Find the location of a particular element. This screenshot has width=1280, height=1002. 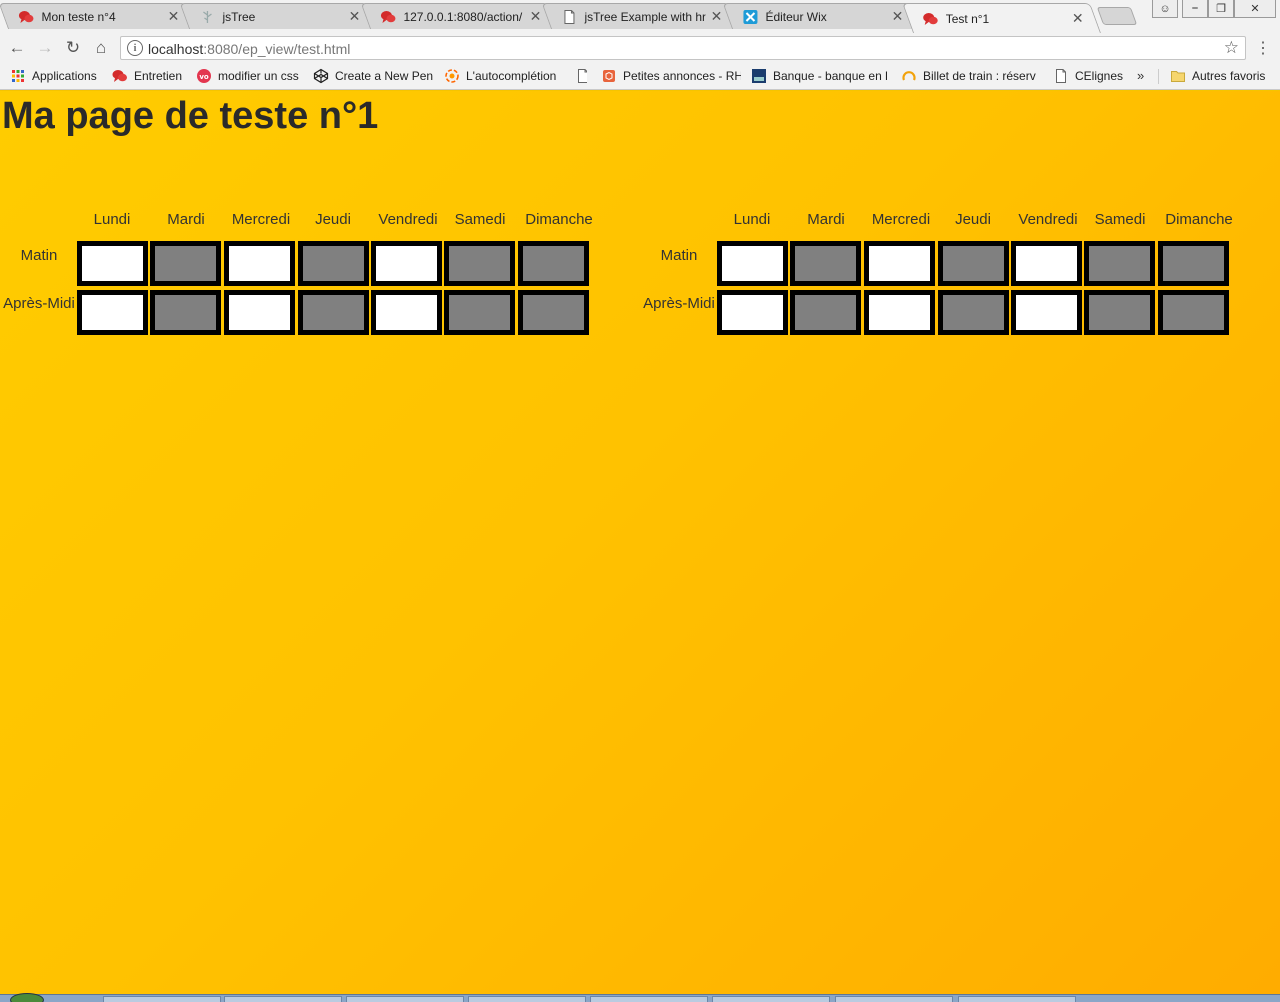

browser-tab: jsTree Example with hr ✕ is located at coordinates (640, 16).